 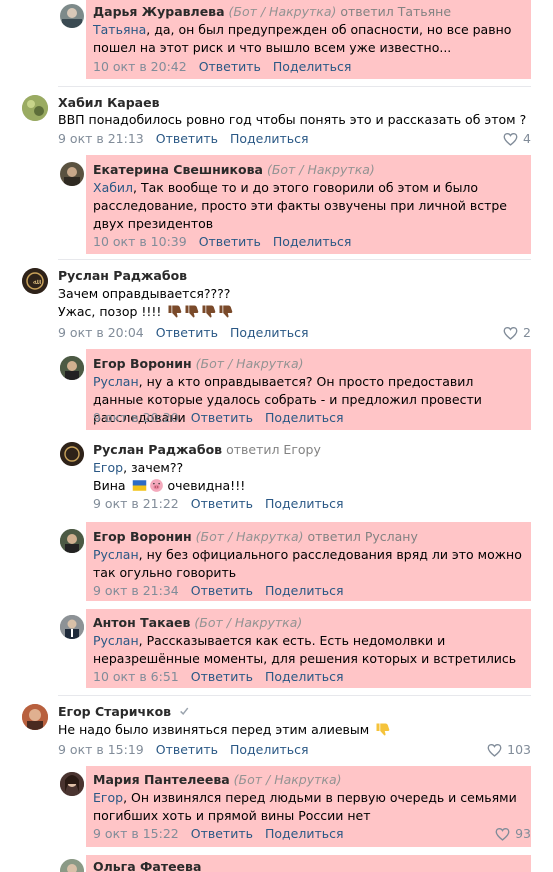 I want to click on comment-date: 9 окт в 21:13, so click(x=101, y=138).